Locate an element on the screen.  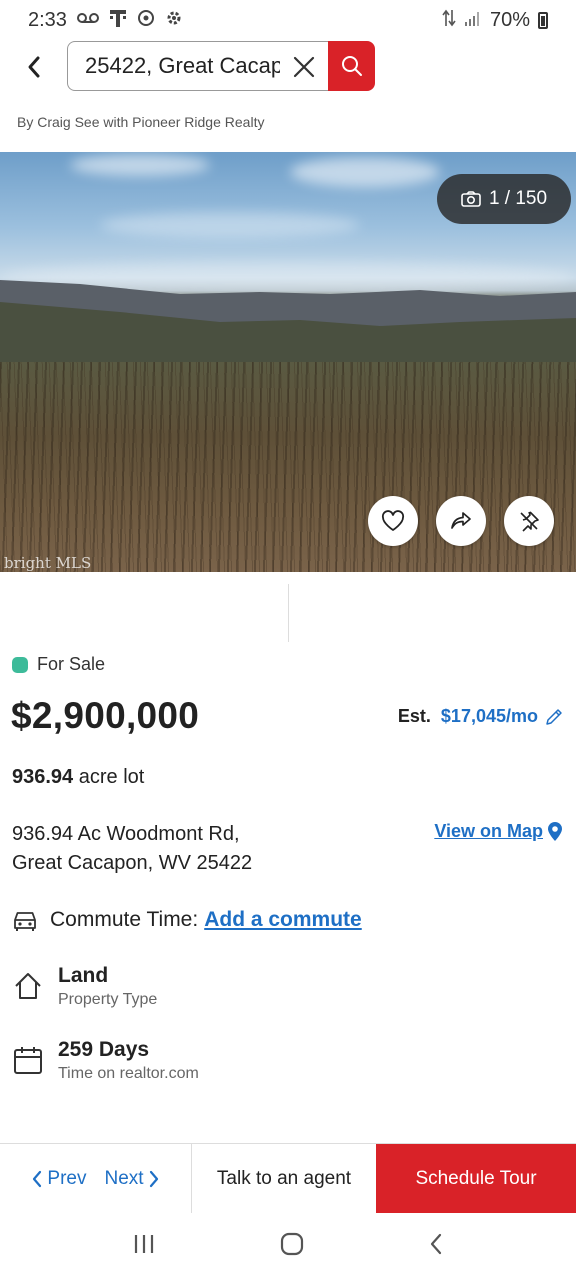
search-button is located at coordinates (351, 66).